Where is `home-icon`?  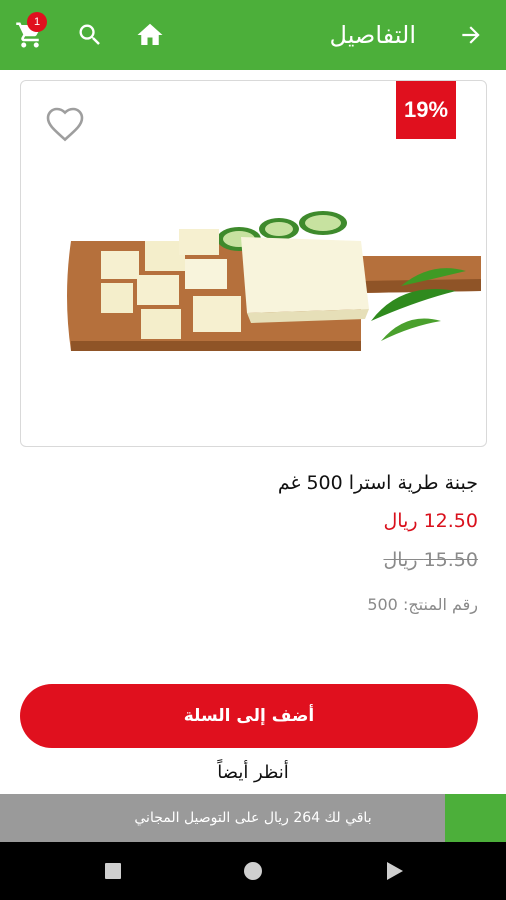 home-icon is located at coordinates (150, 34).